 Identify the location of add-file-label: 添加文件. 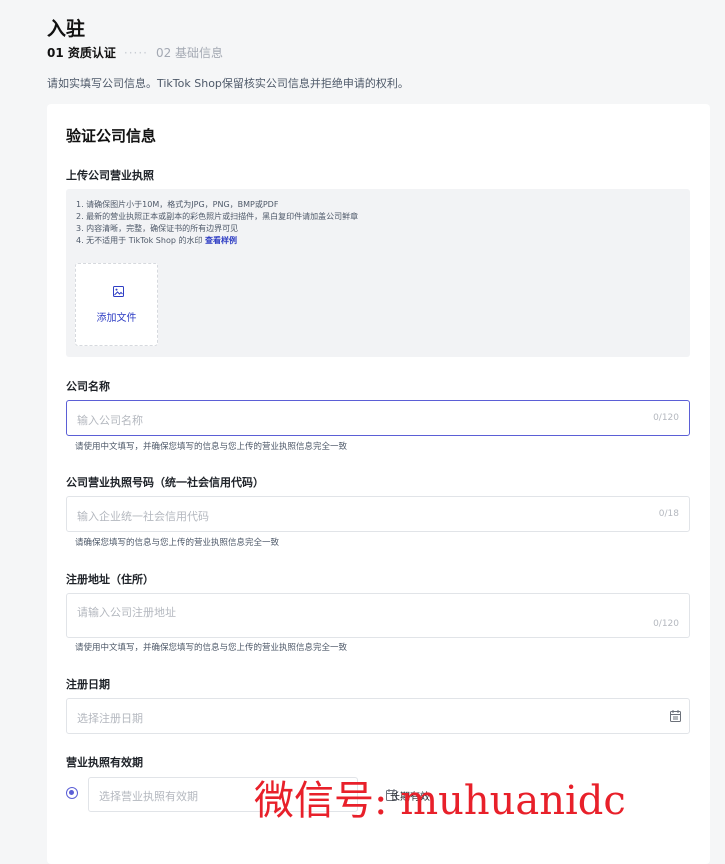
(116, 318).